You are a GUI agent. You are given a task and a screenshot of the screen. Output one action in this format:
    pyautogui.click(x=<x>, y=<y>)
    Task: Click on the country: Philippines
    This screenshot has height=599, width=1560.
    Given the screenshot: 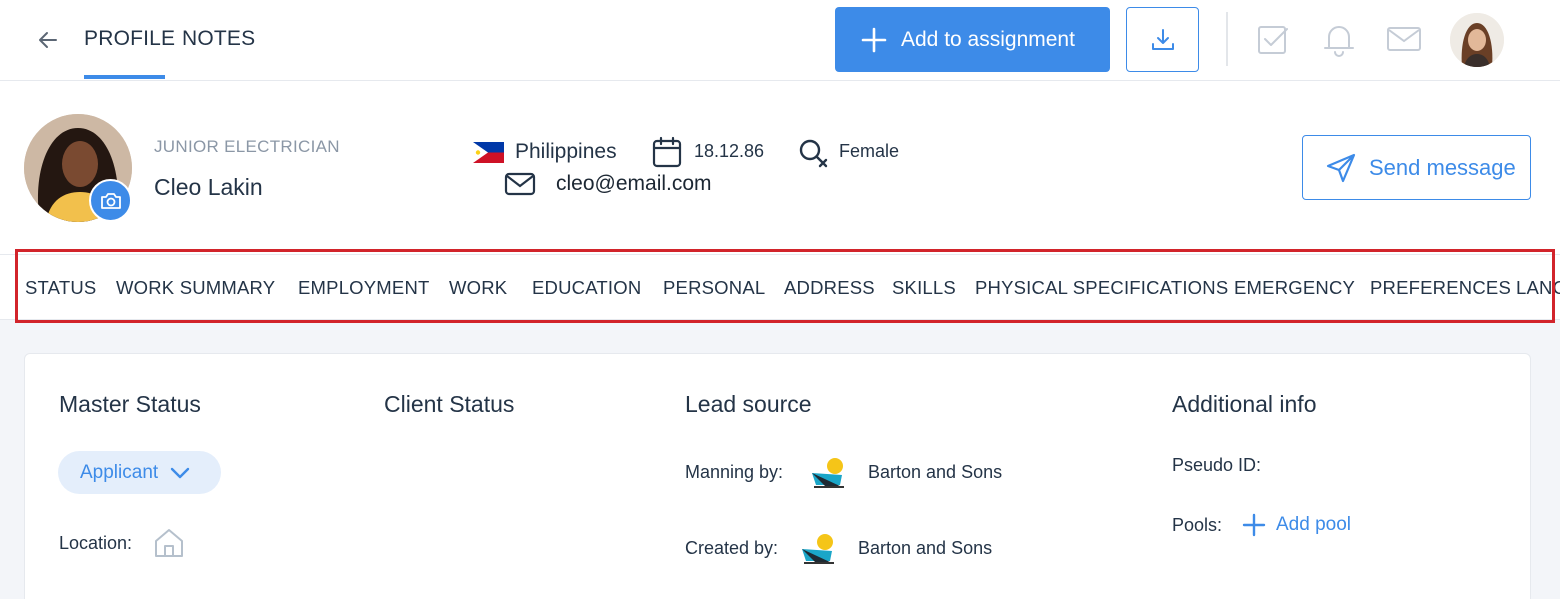 What is the action you would take?
    pyautogui.click(x=566, y=151)
    